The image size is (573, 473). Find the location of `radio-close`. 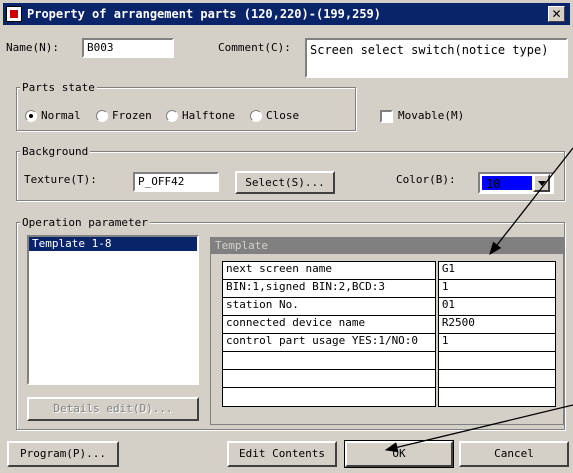

radio-close is located at coordinates (256, 116).